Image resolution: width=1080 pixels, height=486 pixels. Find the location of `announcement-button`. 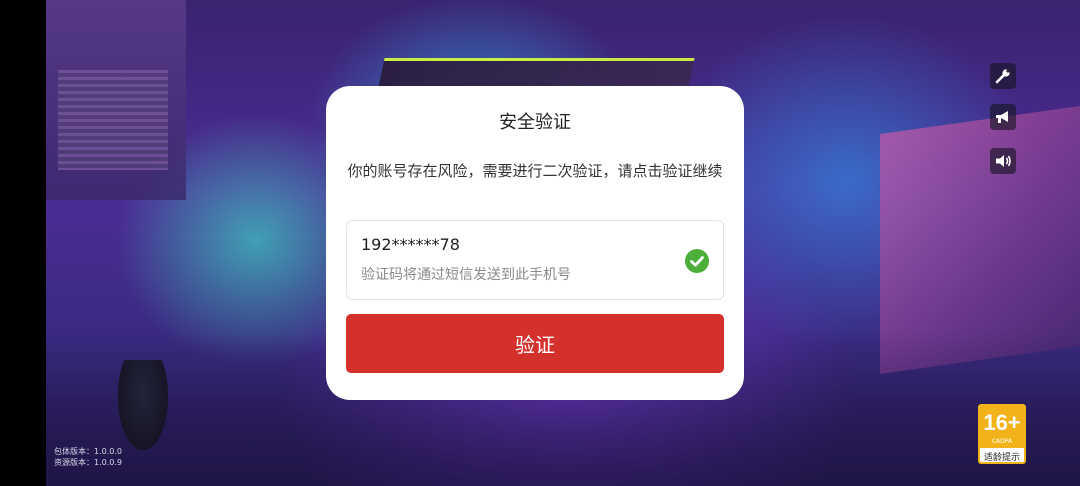

announcement-button is located at coordinates (1003, 117).